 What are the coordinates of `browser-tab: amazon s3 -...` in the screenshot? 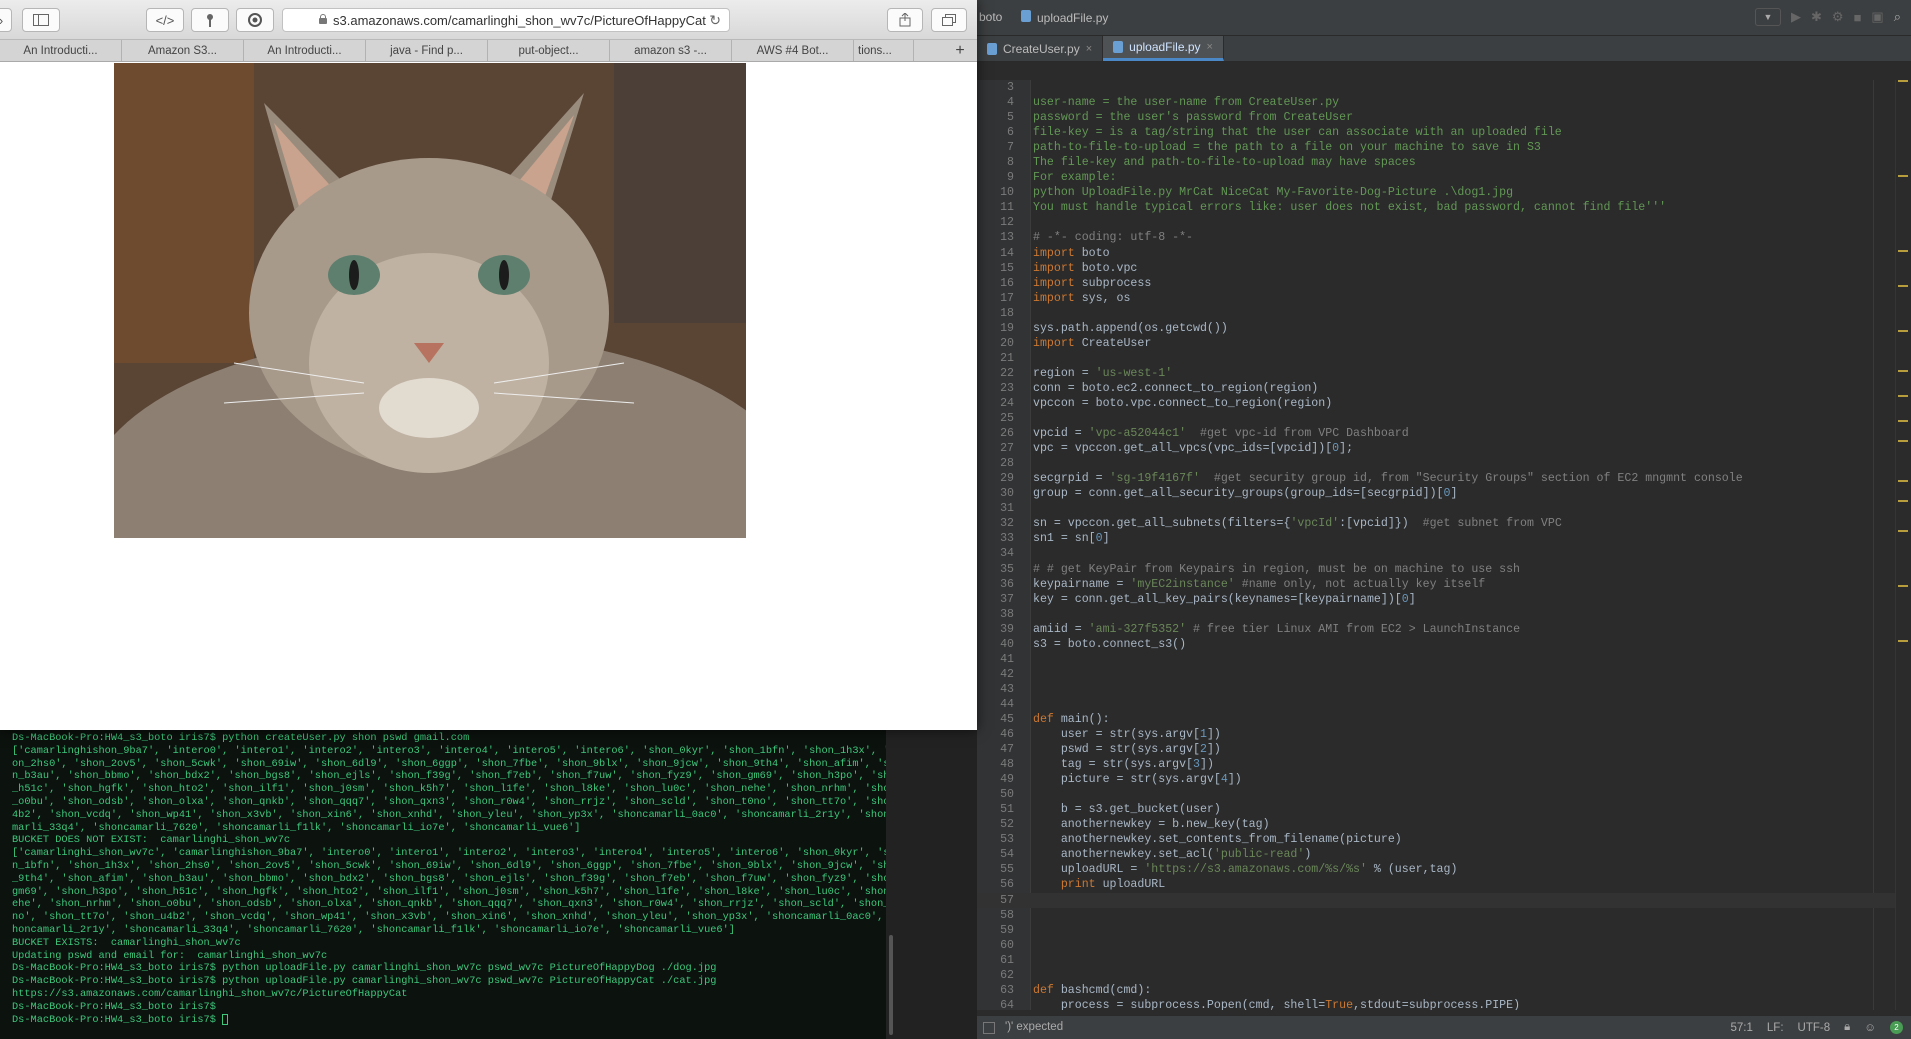 It's located at (671, 50).